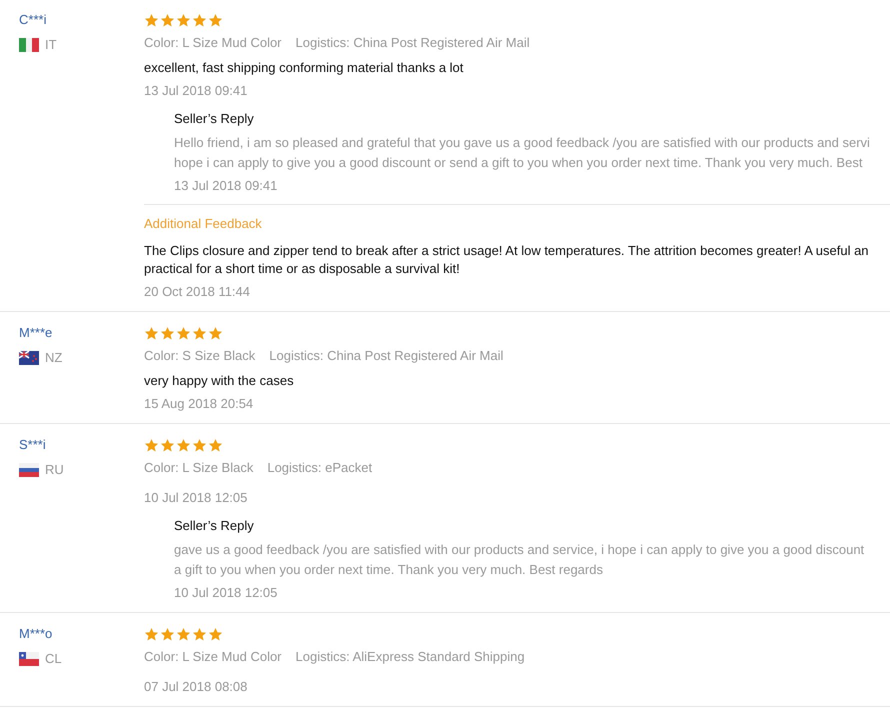 The height and width of the screenshot is (714, 890). What do you see at coordinates (410, 657) in the screenshot?
I see `logistics-info: Logistics: AliExpress Standard Shipping` at bounding box center [410, 657].